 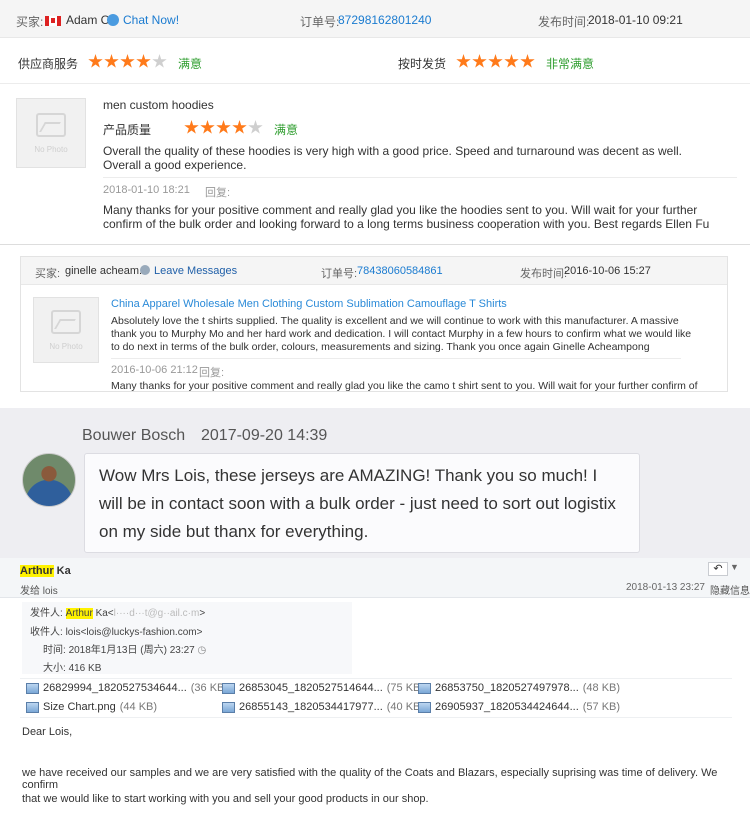 I want to click on sender-name: Arthur Ka, so click(x=45, y=571).